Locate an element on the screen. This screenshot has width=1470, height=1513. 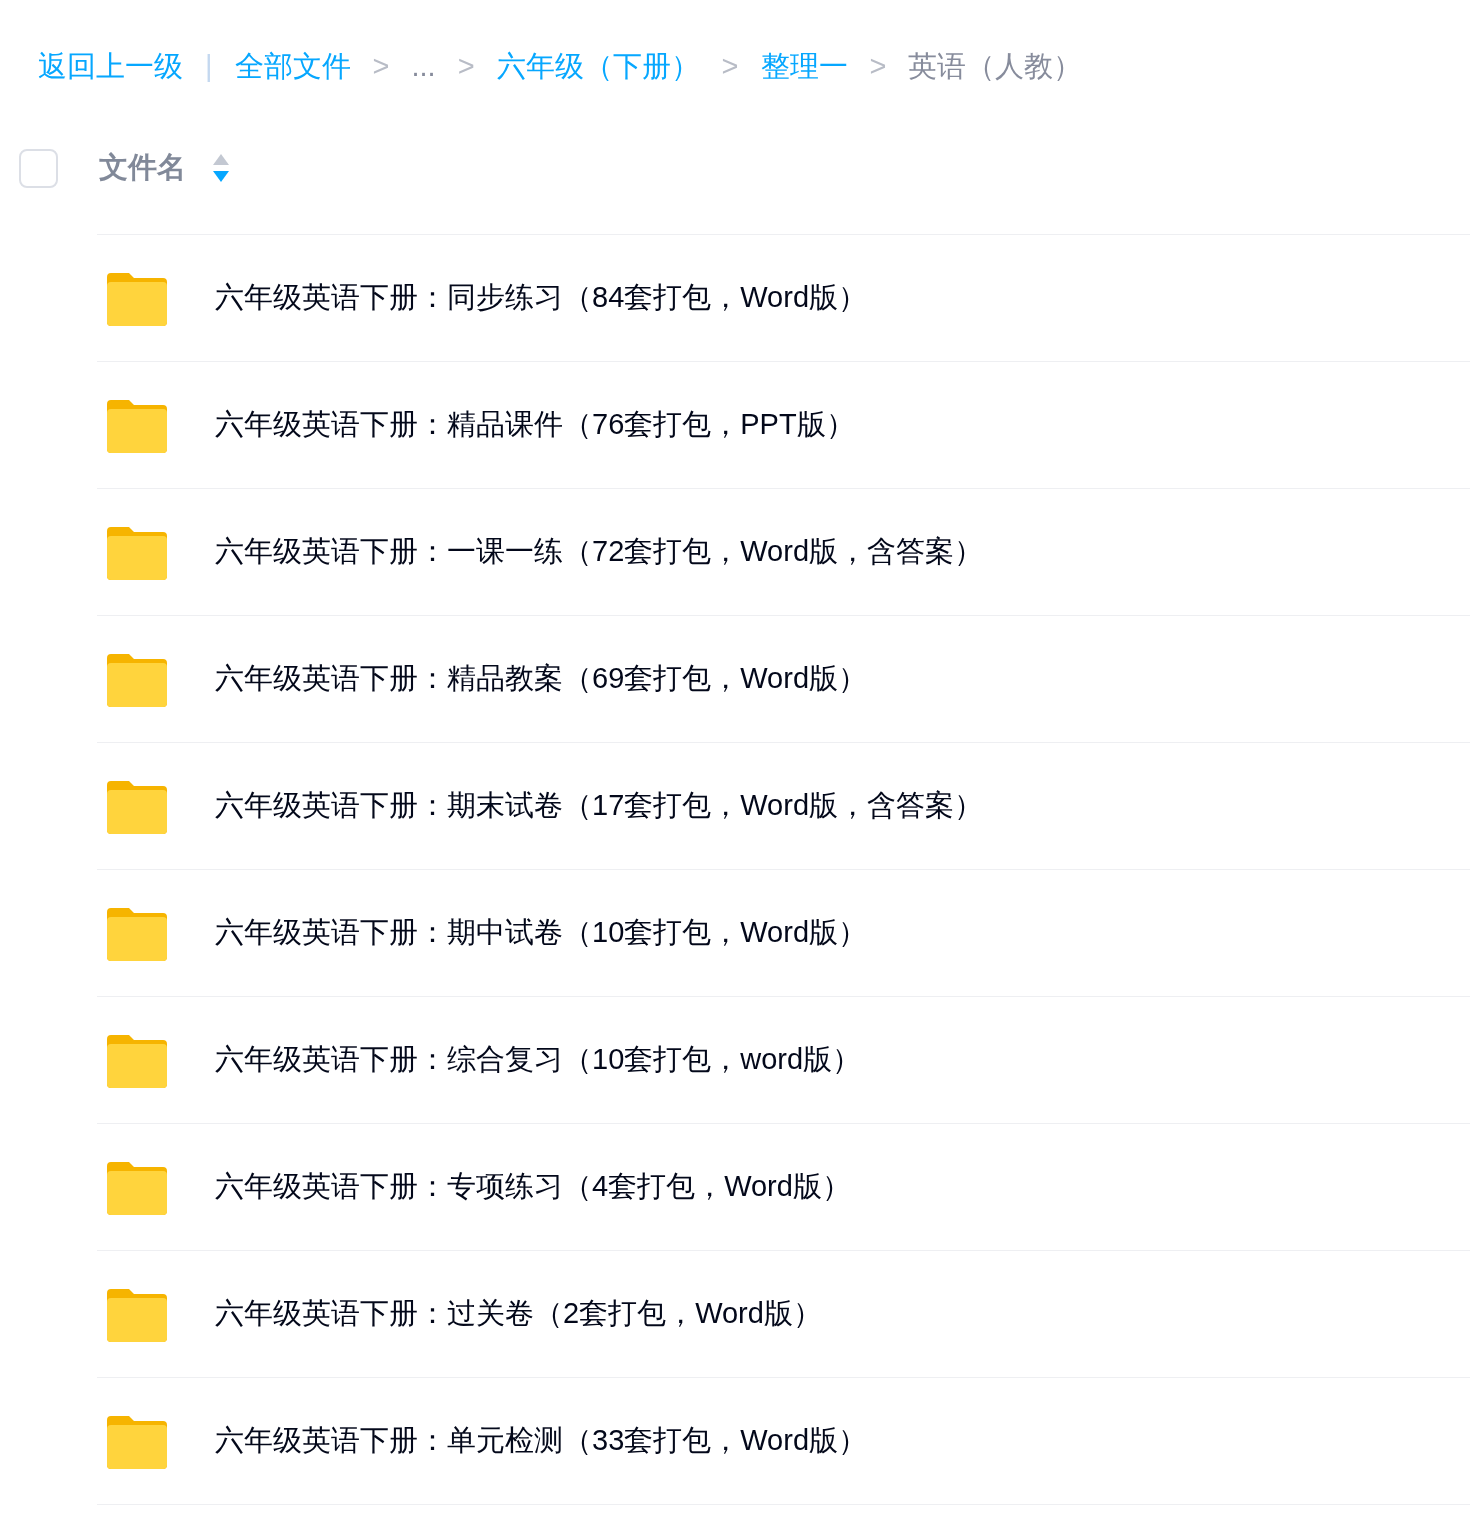
current-folder-label: 英语（人教） is located at coordinates (995, 67).